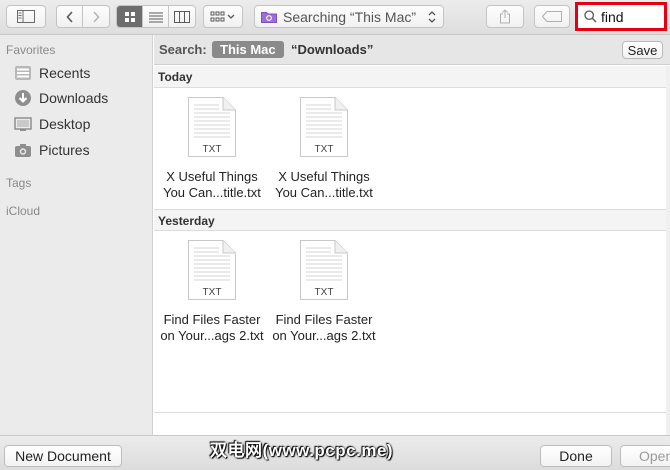 The image size is (670, 470). I want to click on scope-this-mac-button: This Mac, so click(248, 49).